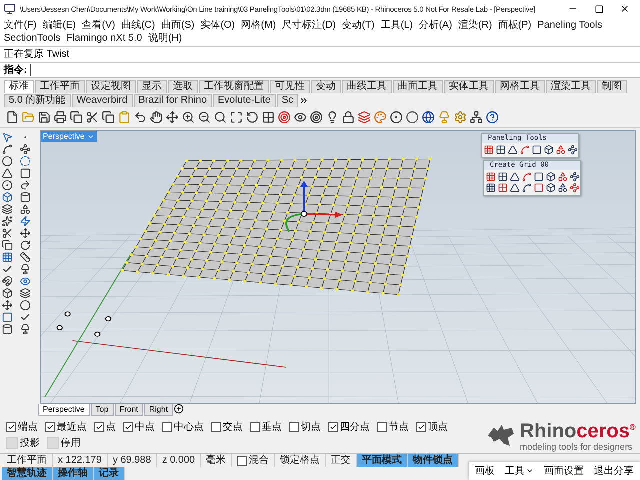 This screenshot has height=480, width=640. What do you see at coordinates (102, 410) in the screenshot?
I see `viewport-tab: Top` at bounding box center [102, 410].